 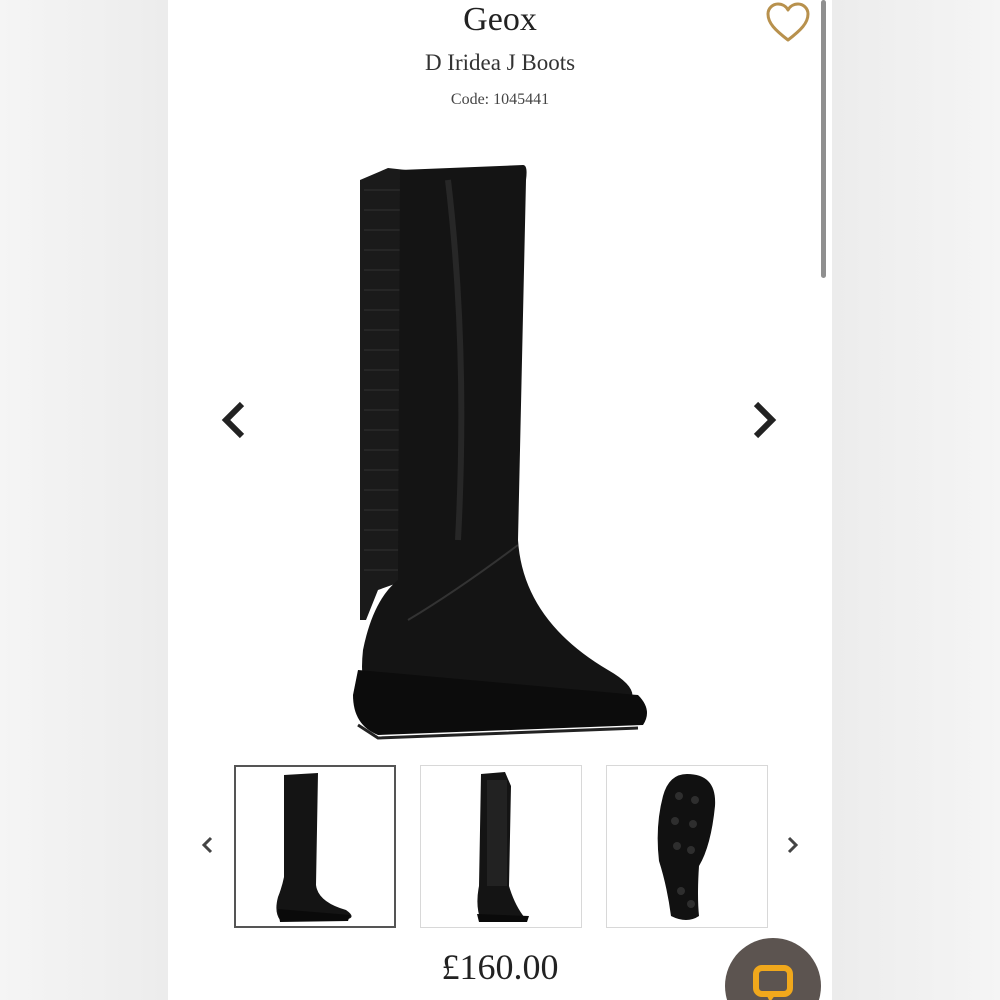 I want to click on thumbnail-next-button, so click(x=792, y=845).